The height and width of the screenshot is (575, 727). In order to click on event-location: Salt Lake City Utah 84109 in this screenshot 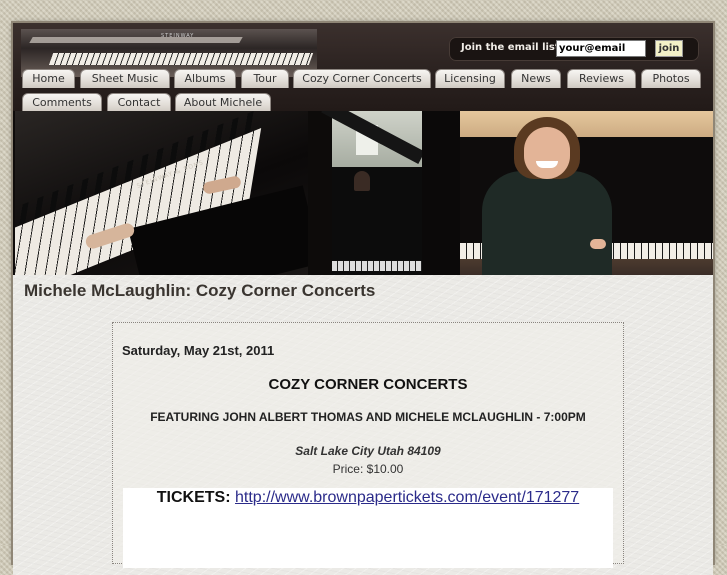, I will do `click(368, 451)`.